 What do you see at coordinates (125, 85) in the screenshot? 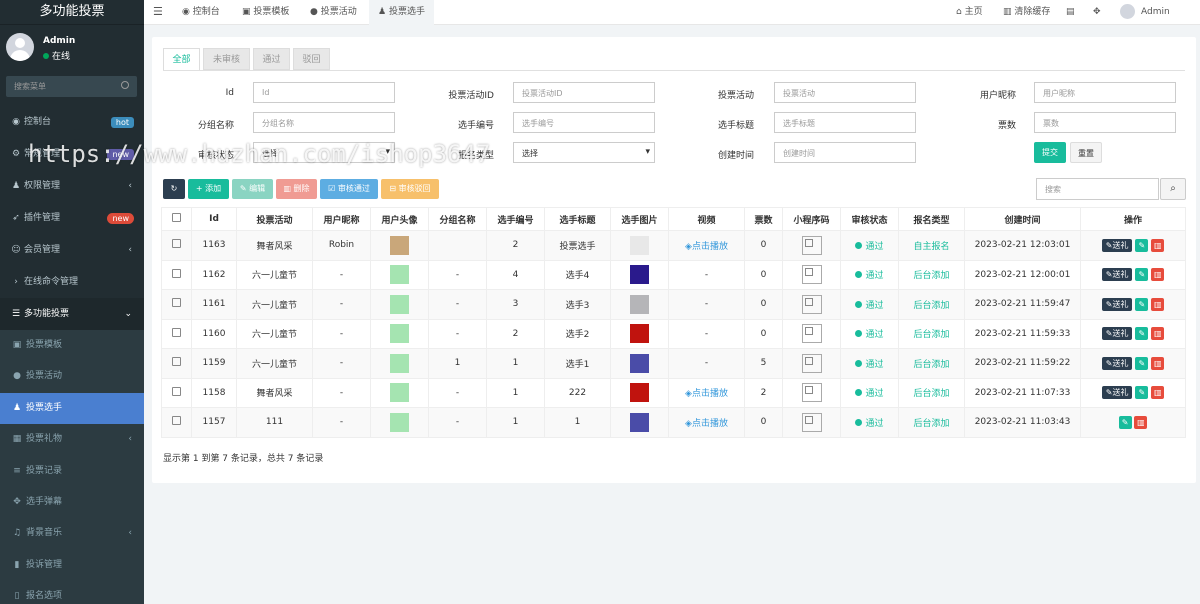
I see `search-icon` at bounding box center [125, 85].